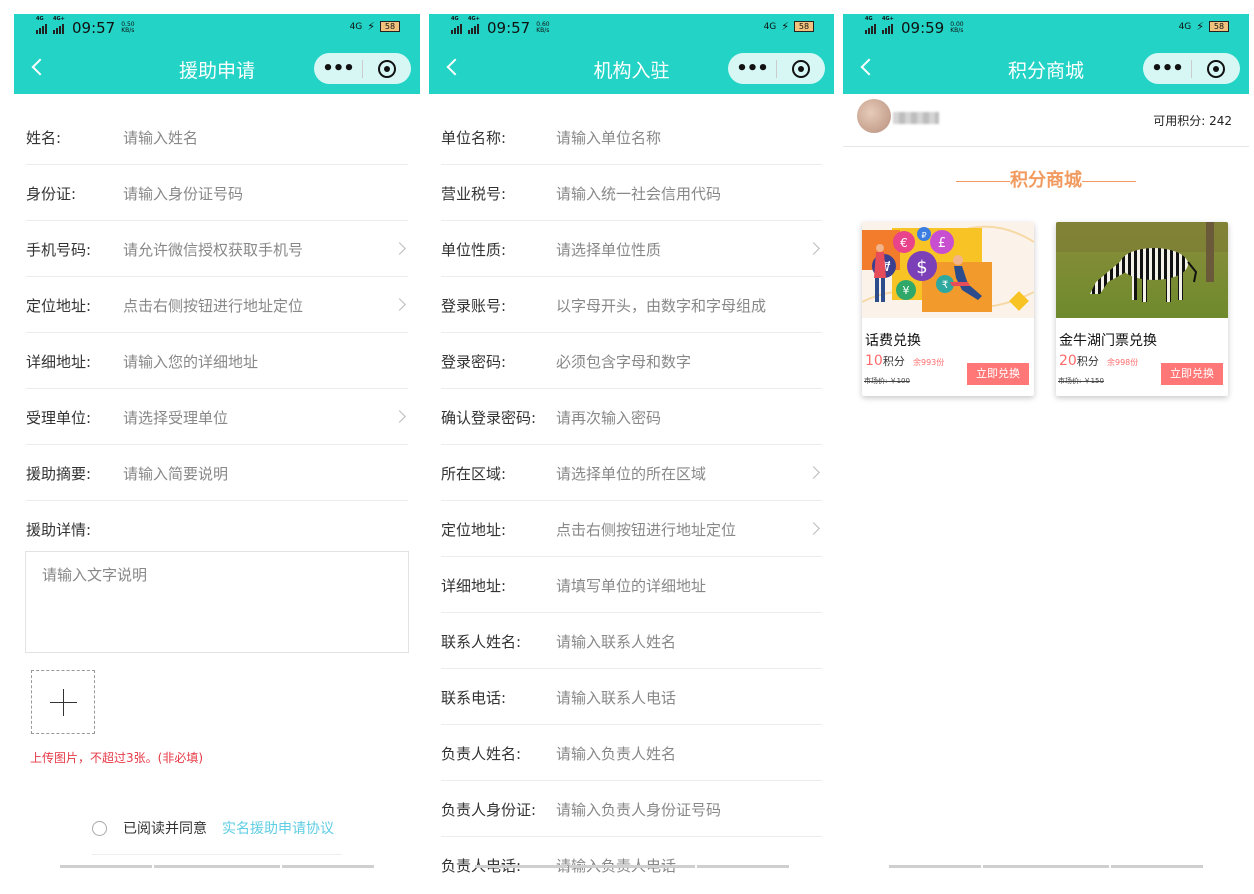  Describe the element at coordinates (217, 473) in the screenshot. I see `aid-summary-field: 援助摘要: 请输入简要说明` at that location.